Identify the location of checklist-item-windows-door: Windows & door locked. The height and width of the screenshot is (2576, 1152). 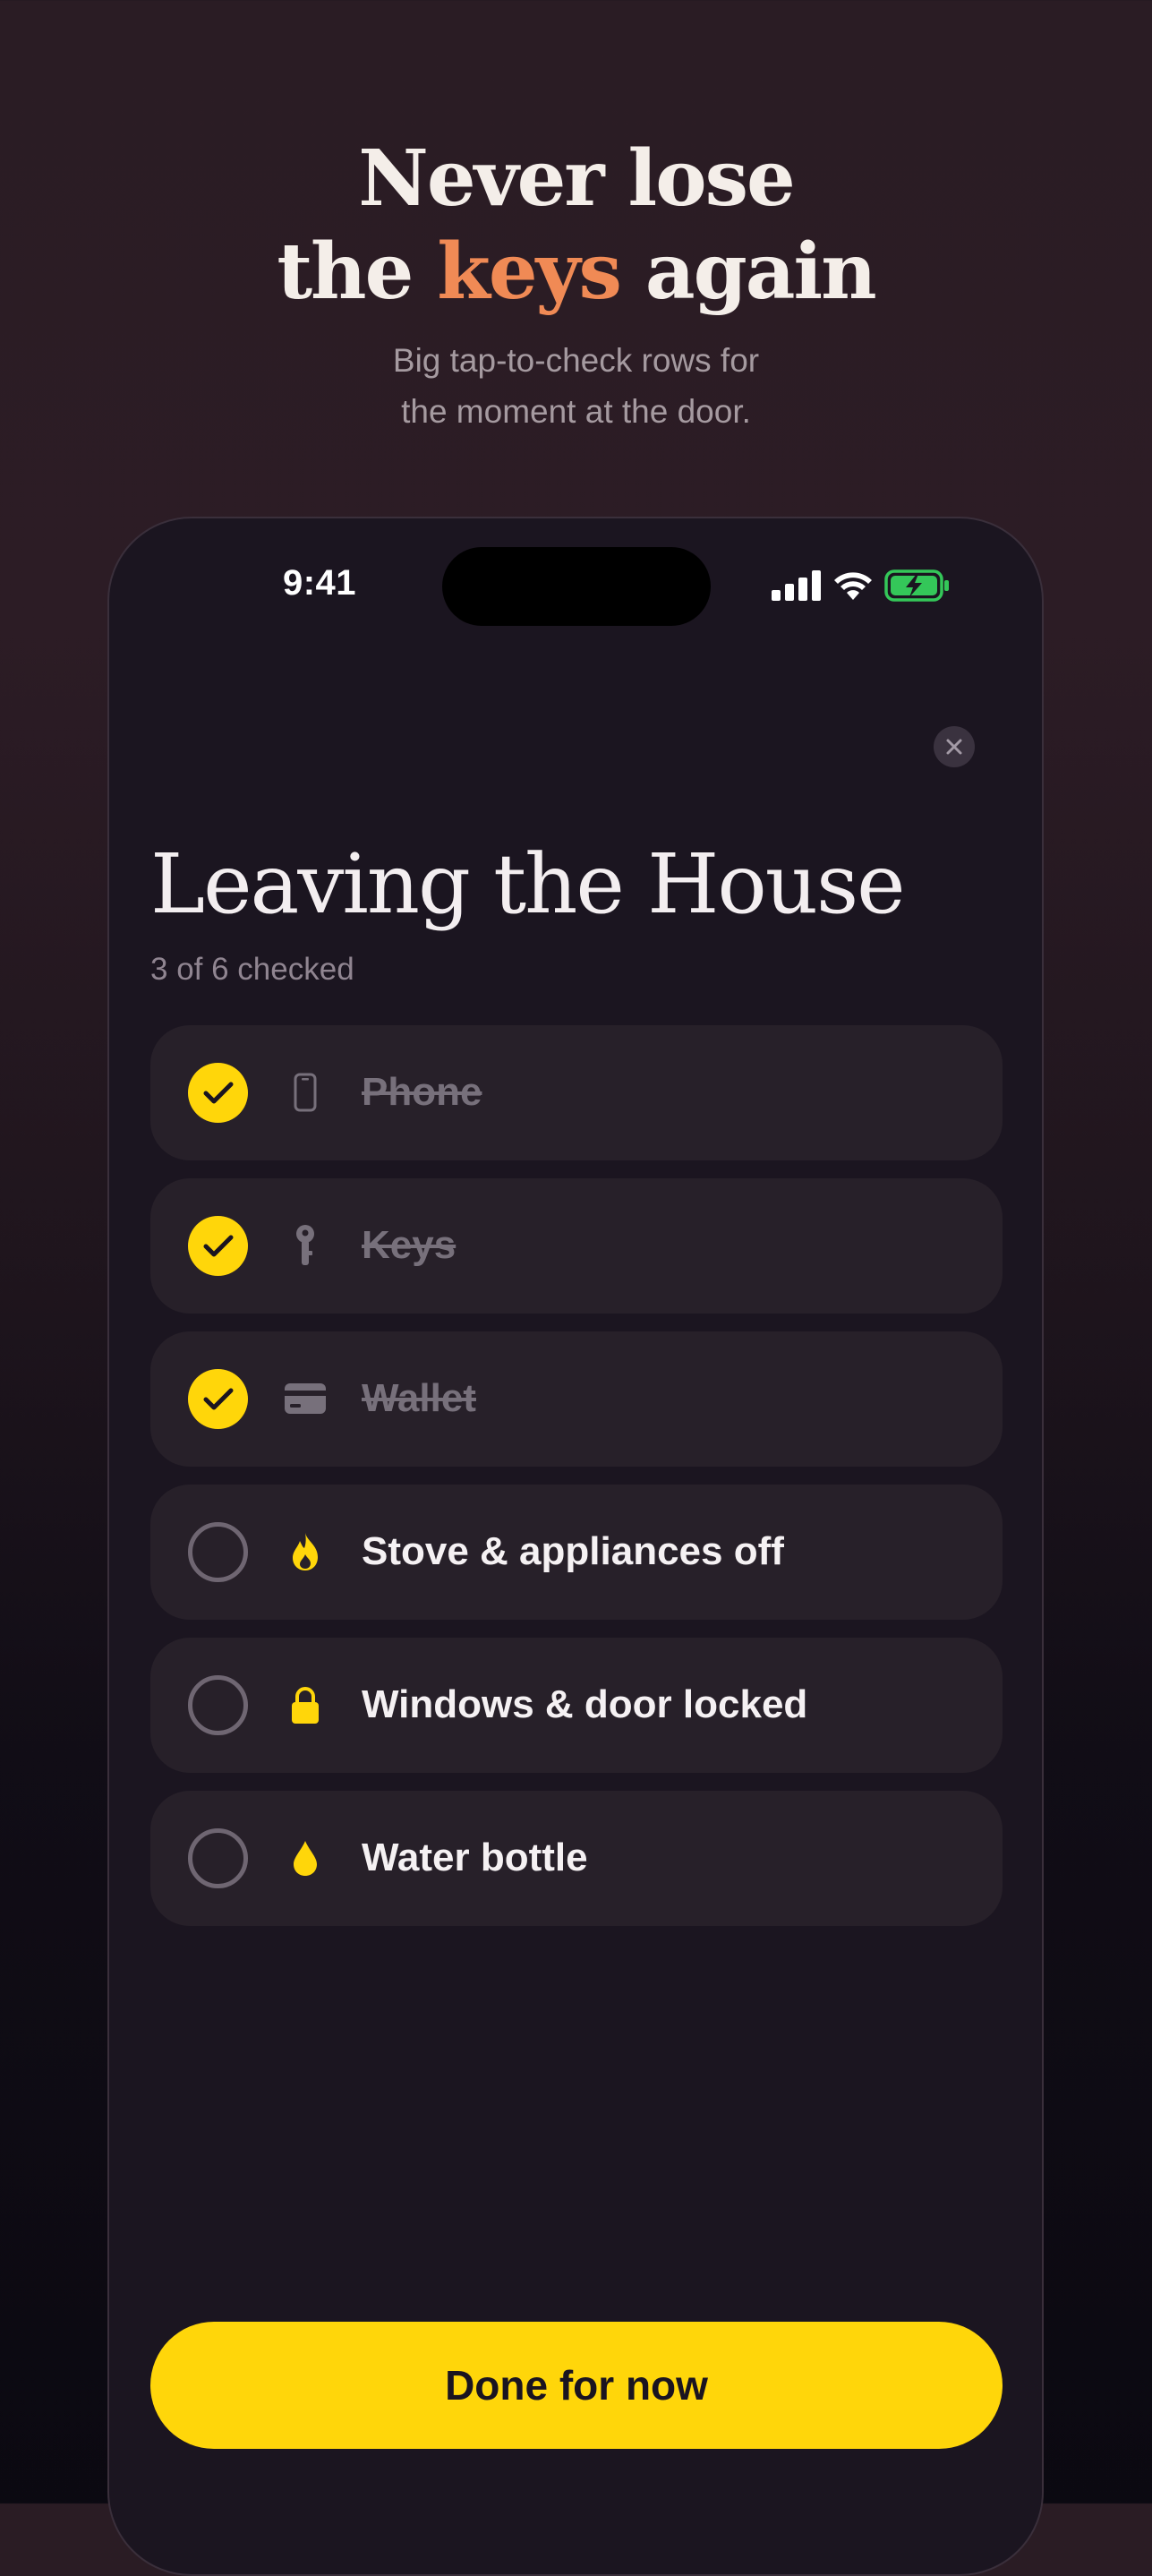
(576, 1706).